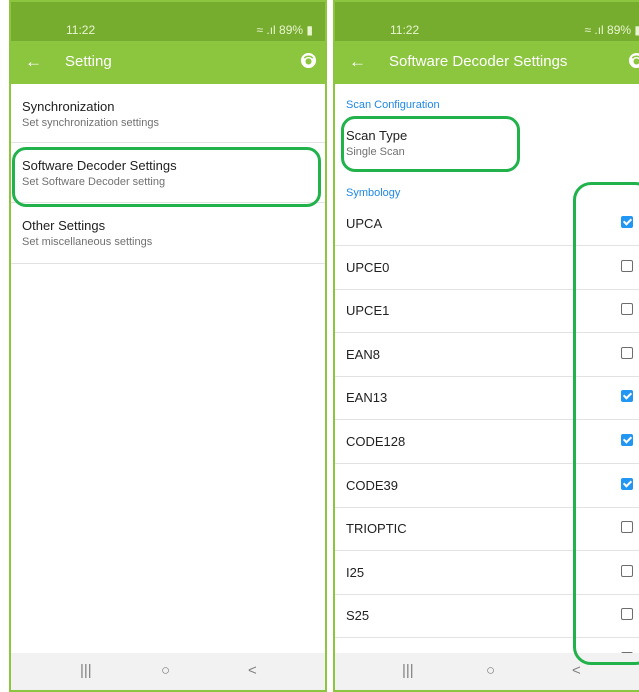 Image resolution: width=639 pixels, height=692 pixels. Describe the element at coordinates (487, 398) in the screenshot. I see `symbology-row-ean13: EAN13` at that location.